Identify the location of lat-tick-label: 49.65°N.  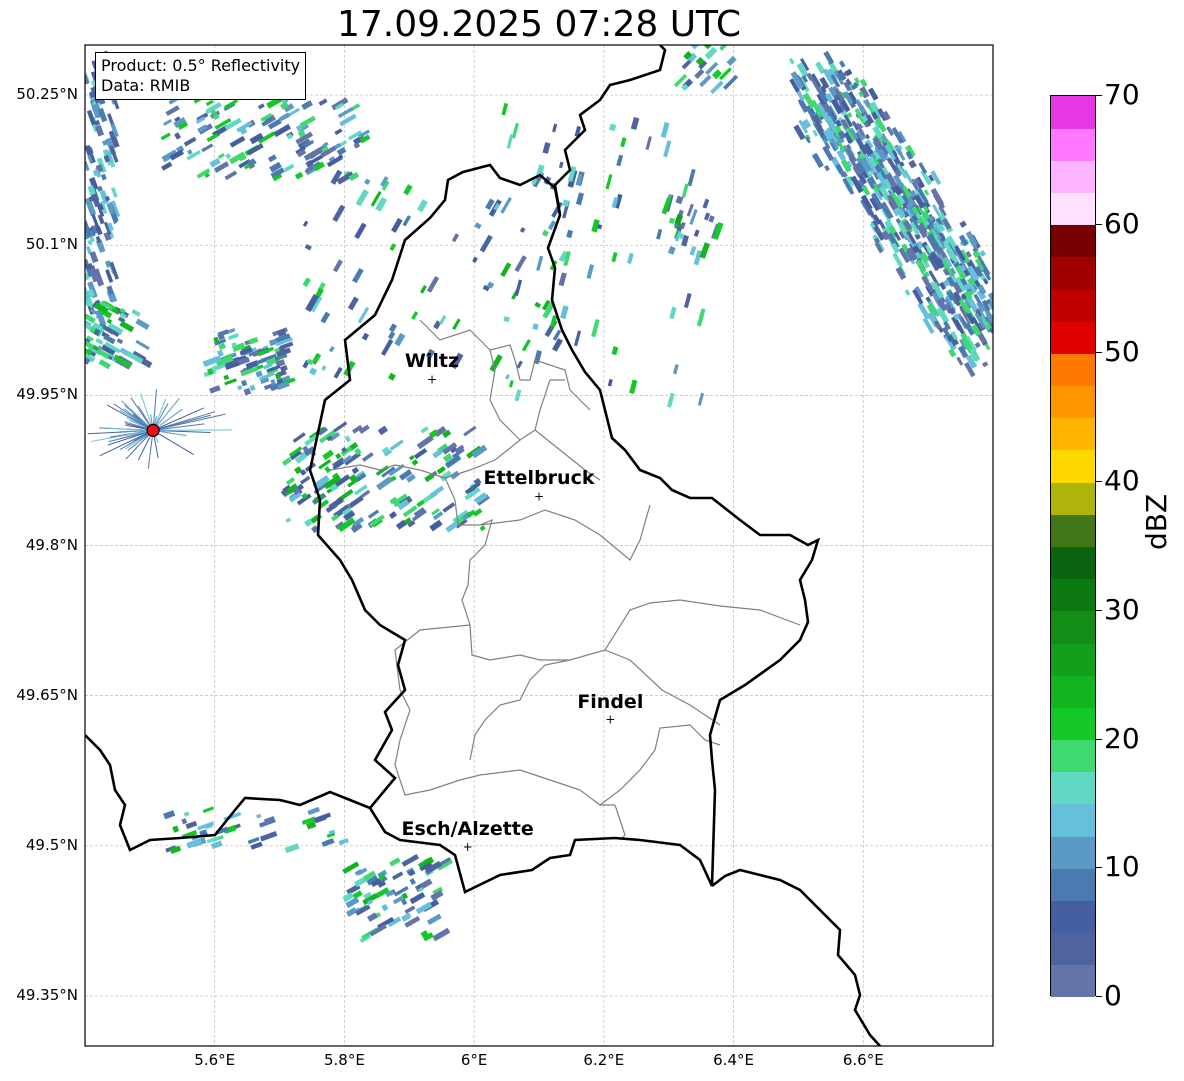
(47, 694).